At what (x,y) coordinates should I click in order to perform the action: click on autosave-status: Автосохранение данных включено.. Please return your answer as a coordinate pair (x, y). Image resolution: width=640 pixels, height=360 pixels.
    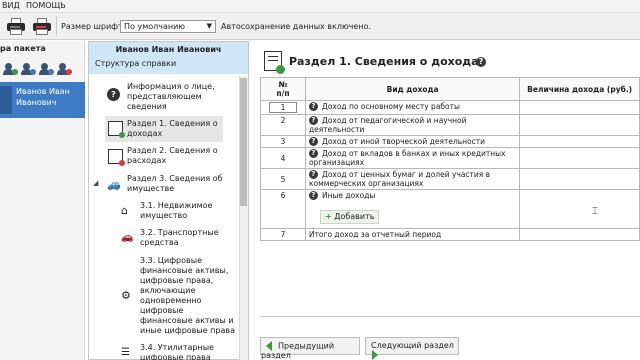
    Looking at the image, I should click on (296, 26).